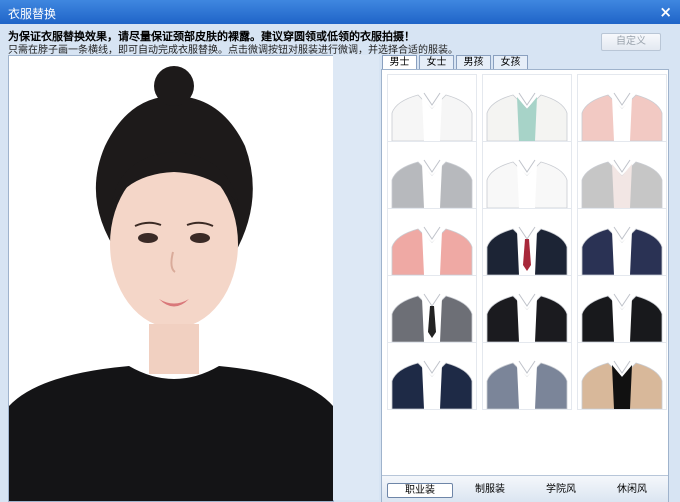  Describe the element at coordinates (665, 12) in the screenshot. I see `close-icon: ×` at that location.